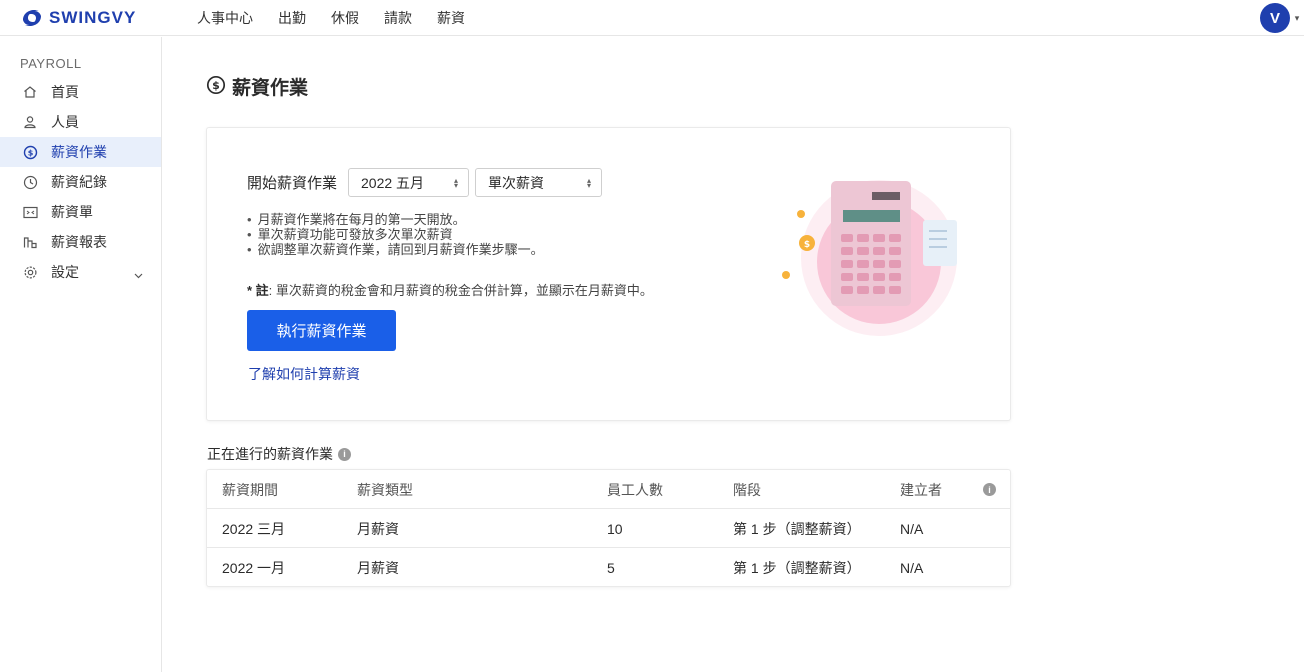  What do you see at coordinates (611, 567) in the screenshot?
I see `cell-employees: 5` at bounding box center [611, 567].